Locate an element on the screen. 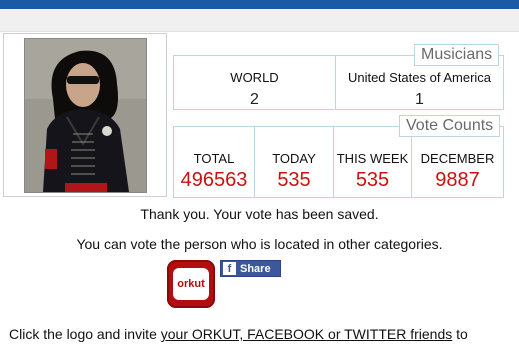  facebook-share-button: f Share is located at coordinates (250, 268).